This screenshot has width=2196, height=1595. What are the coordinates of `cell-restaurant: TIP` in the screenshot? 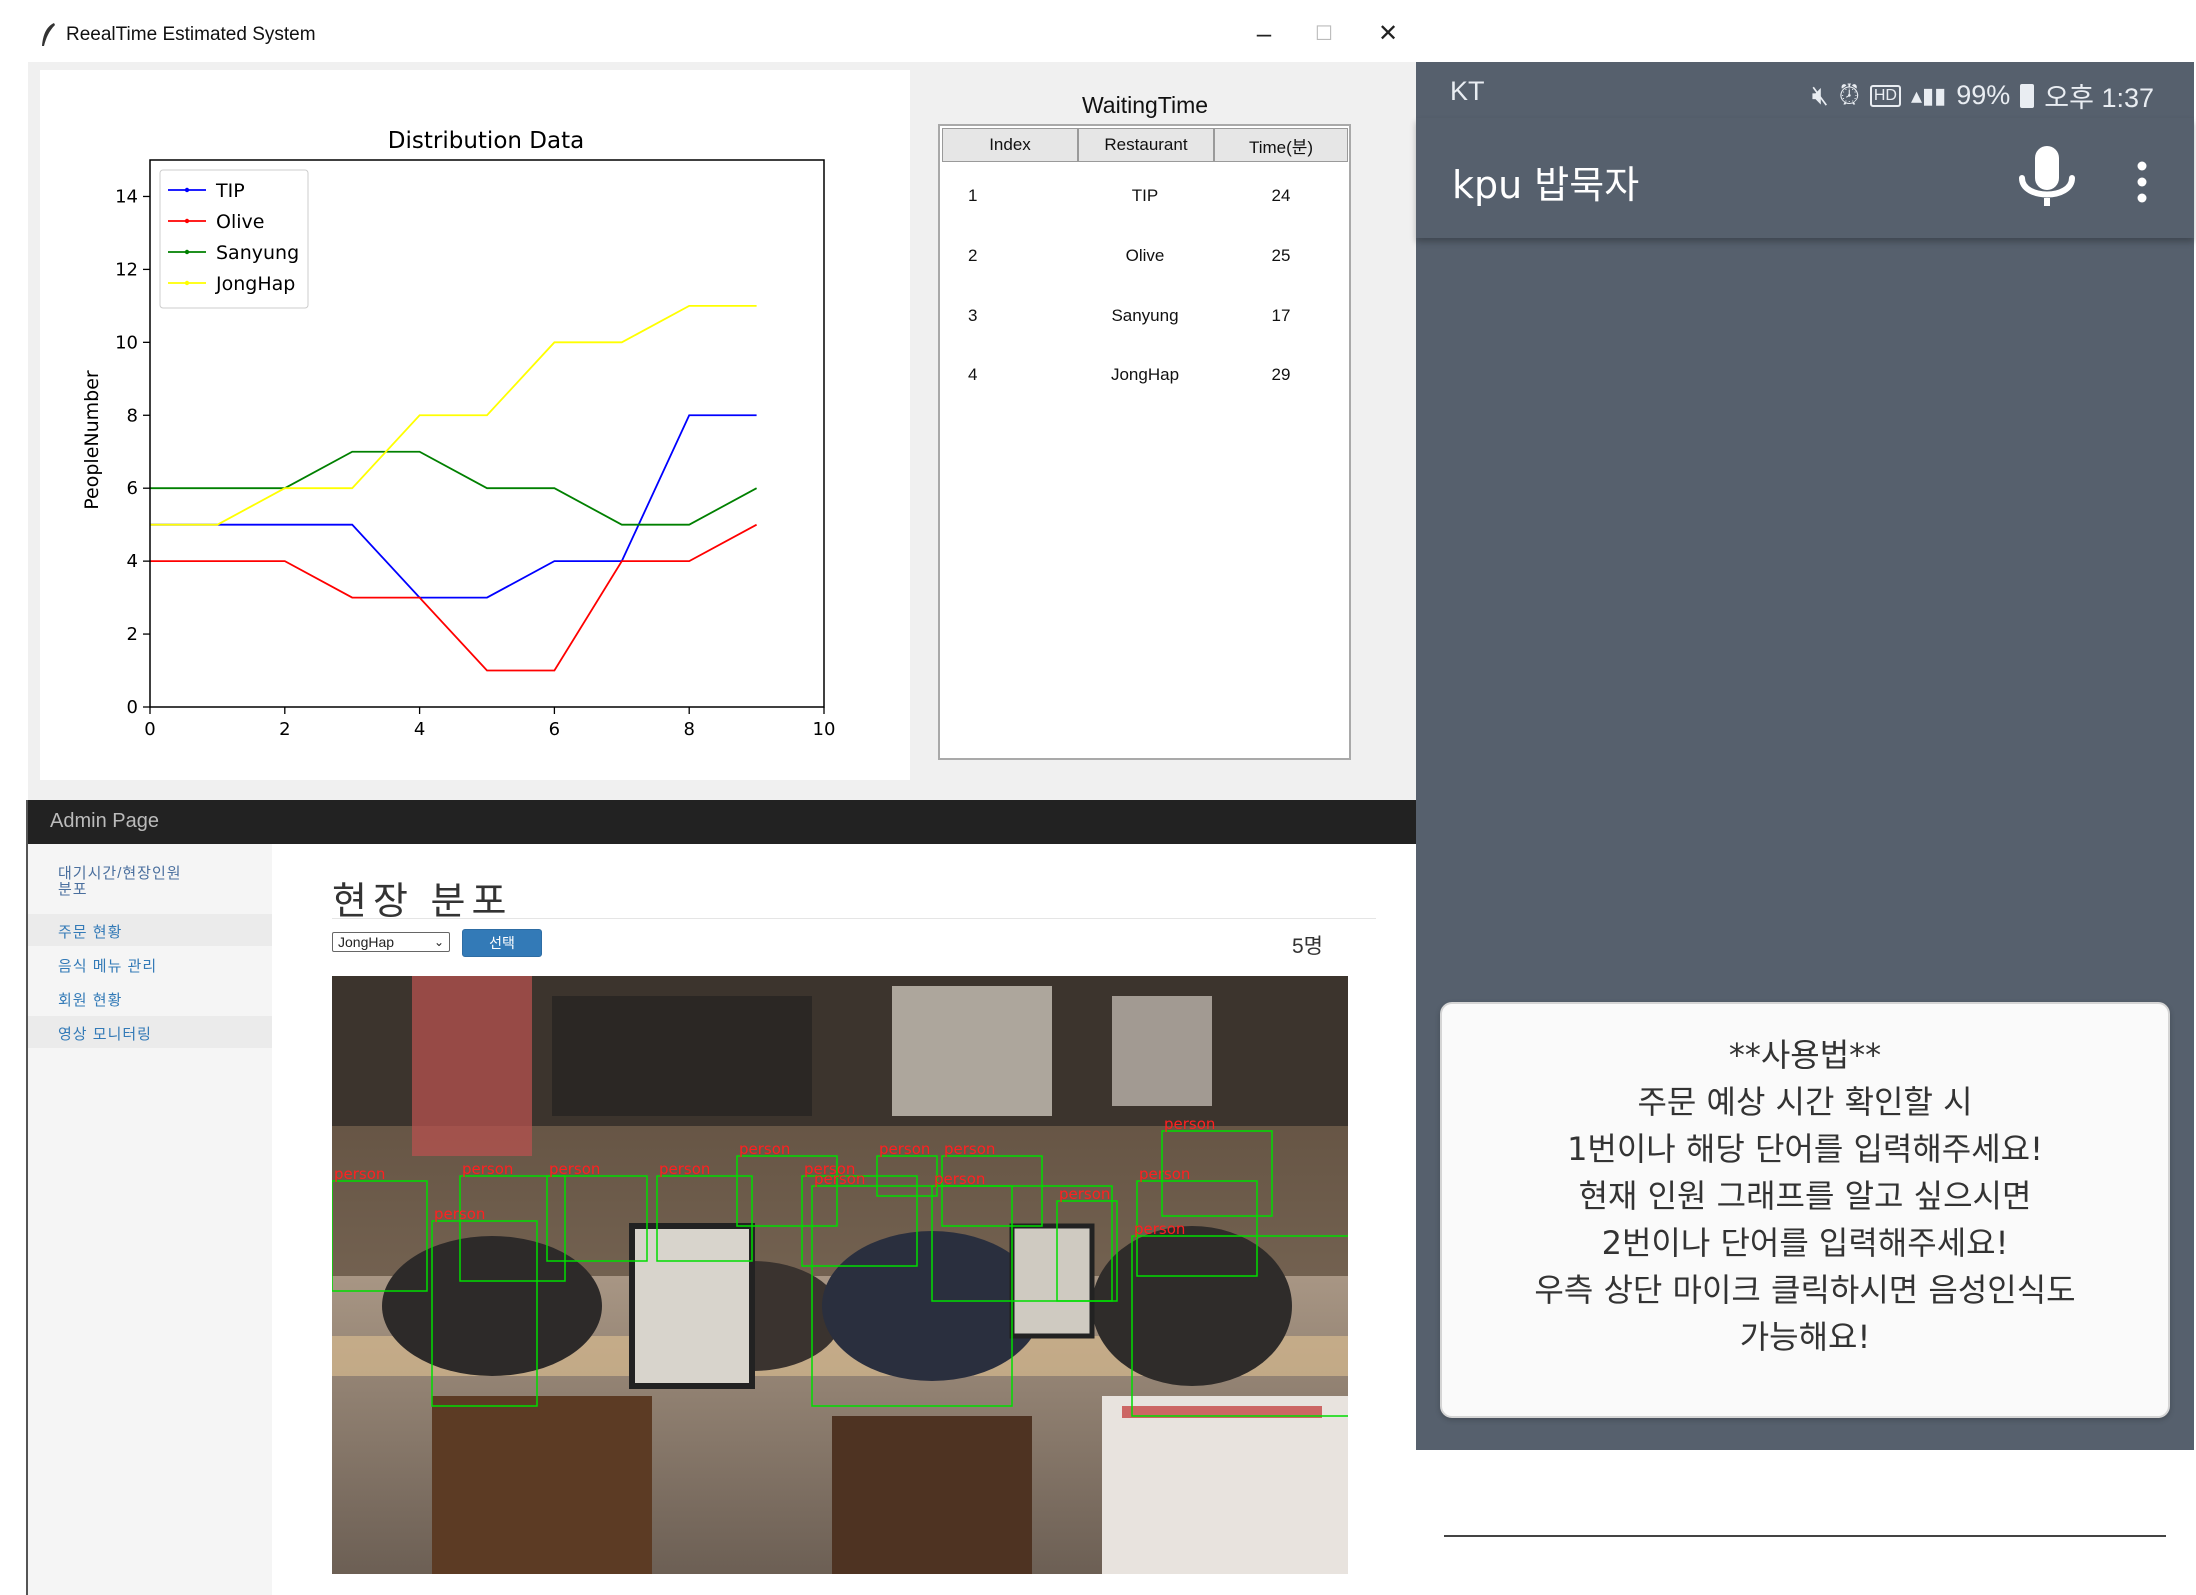 It's located at (1145, 195).